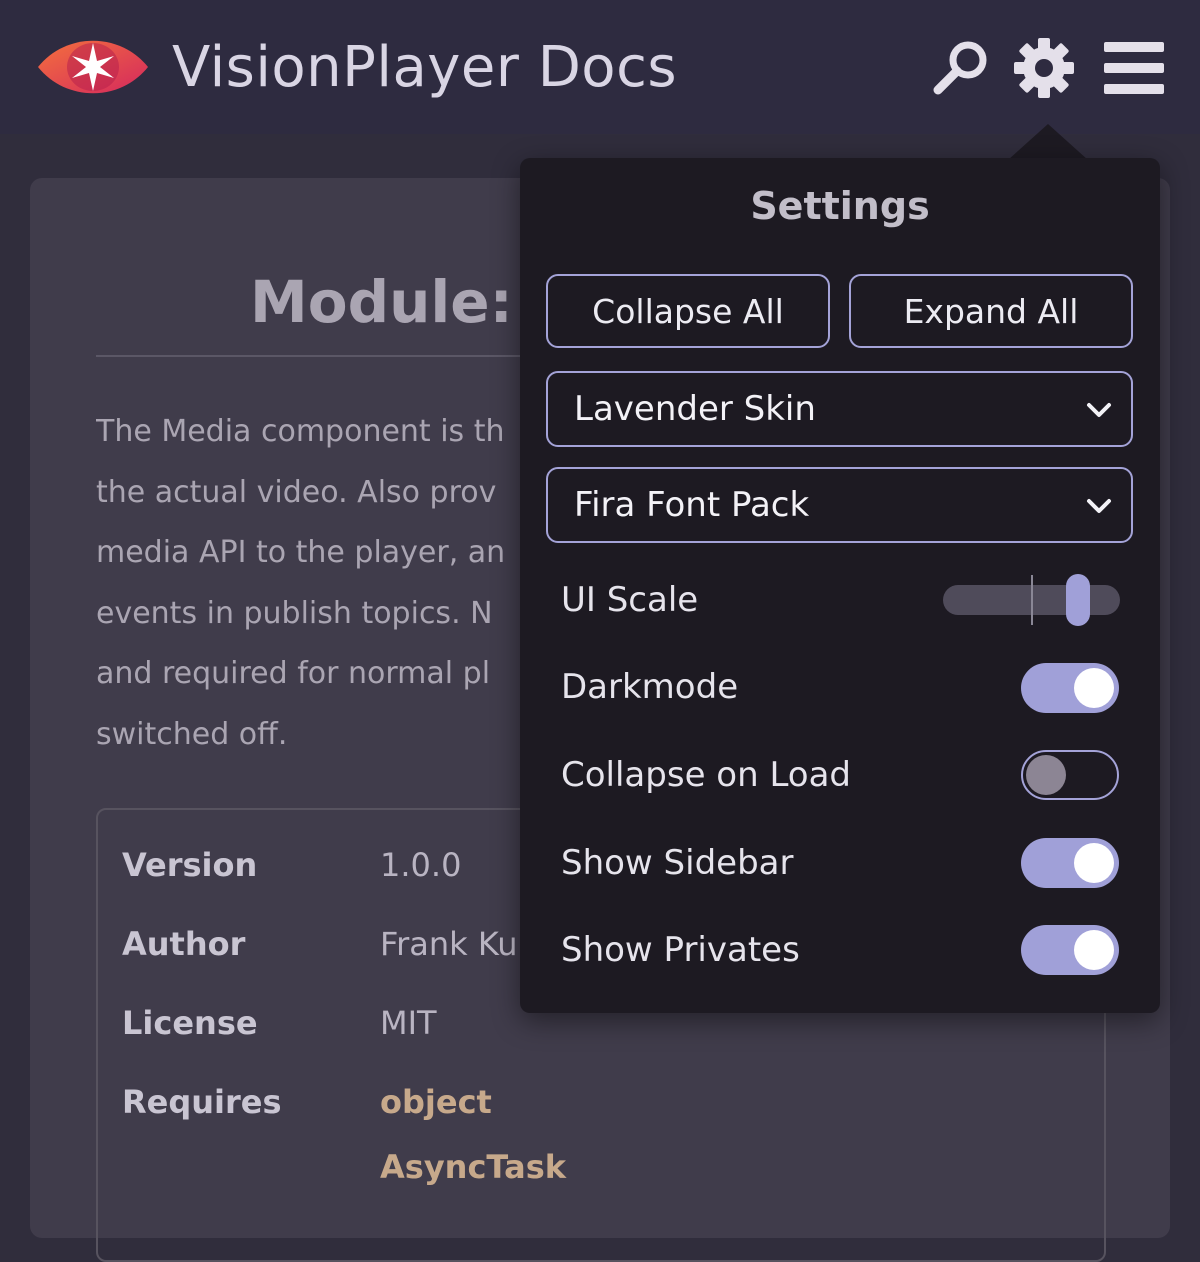  I want to click on search-icon, so click(962, 68).